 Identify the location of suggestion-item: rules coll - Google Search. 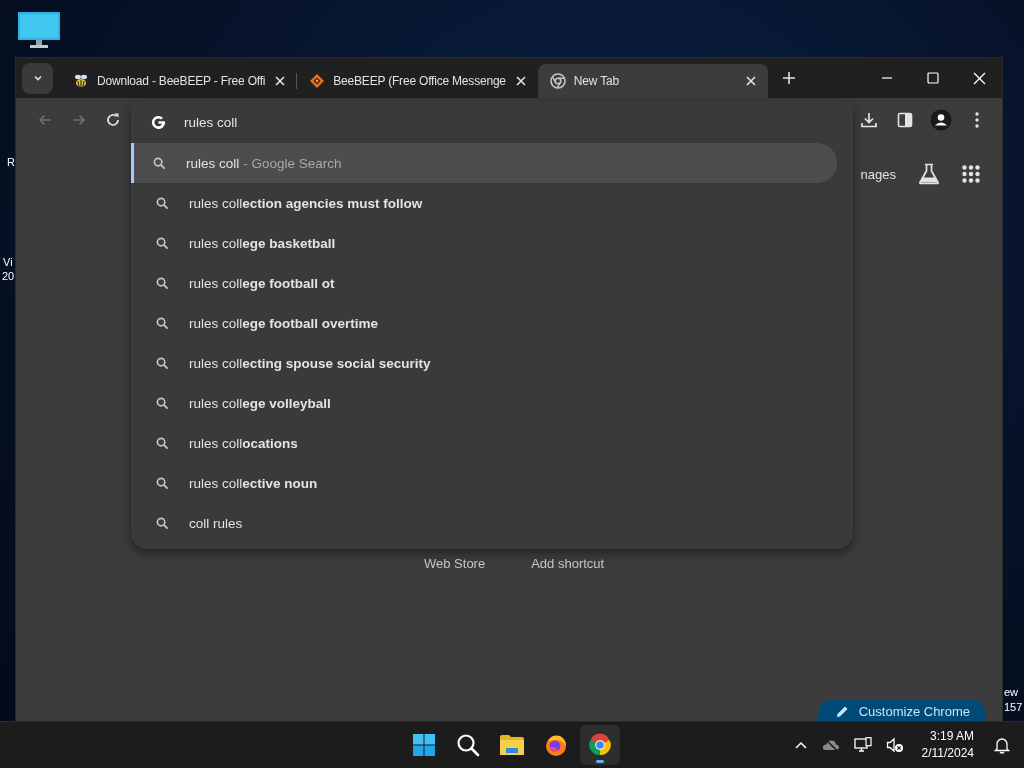
(484, 163).